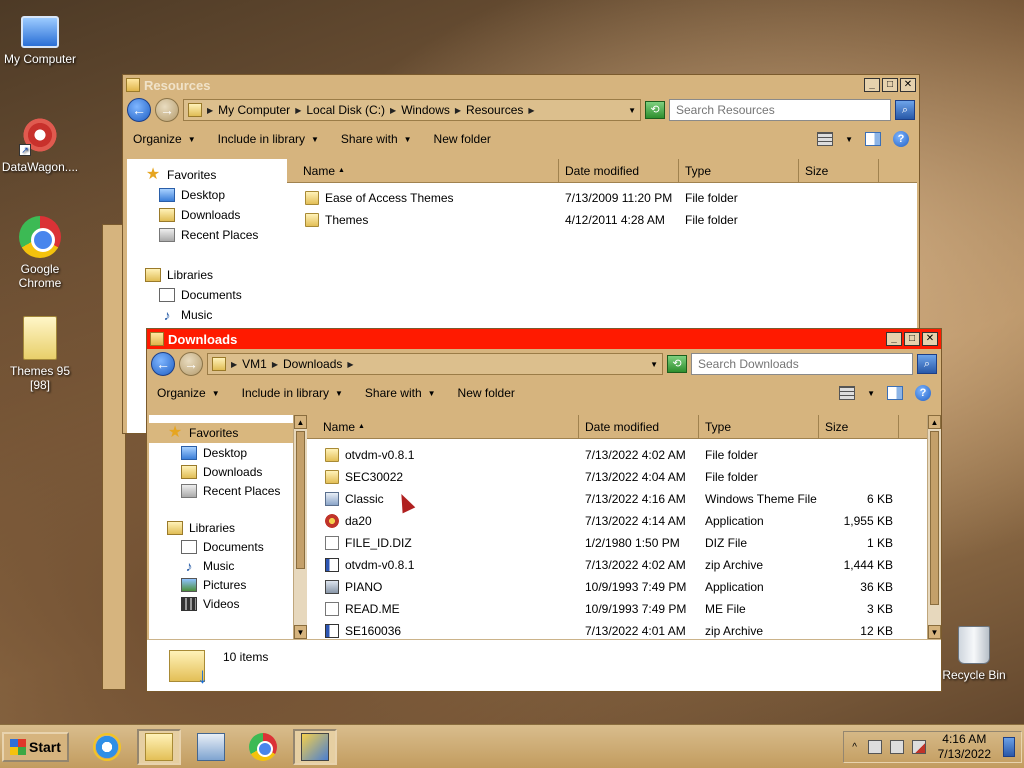 Image resolution: width=1024 pixels, height=768 pixels. Describe the element at coordinates (312, 364) in the screenshot. I see `breadcrumb-item: Downloads` at that location.